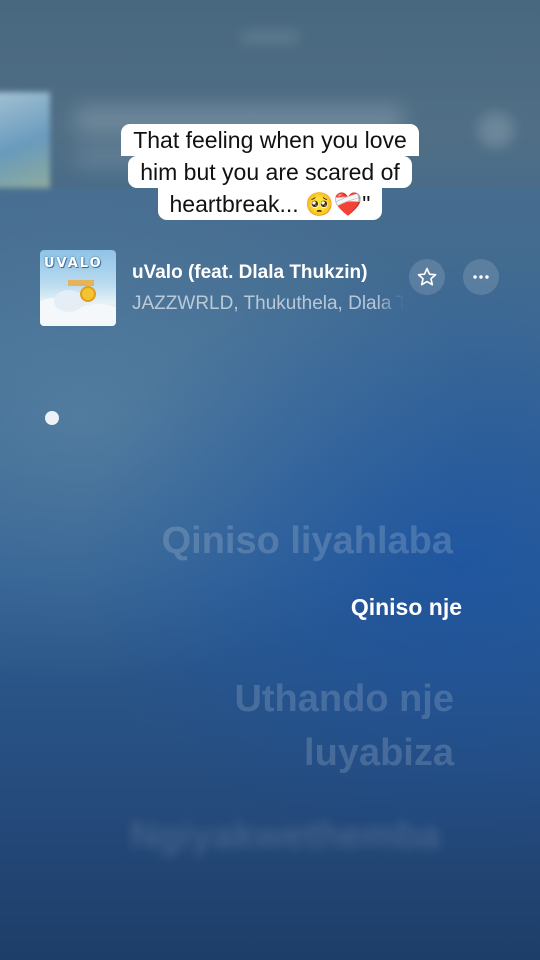 Image resolution: width=540 pixels, height=960 pixels. Describe the element at coordinates (270, 140) in the screenshot. I see `caption-line-1: That feeling when you love` at that location.